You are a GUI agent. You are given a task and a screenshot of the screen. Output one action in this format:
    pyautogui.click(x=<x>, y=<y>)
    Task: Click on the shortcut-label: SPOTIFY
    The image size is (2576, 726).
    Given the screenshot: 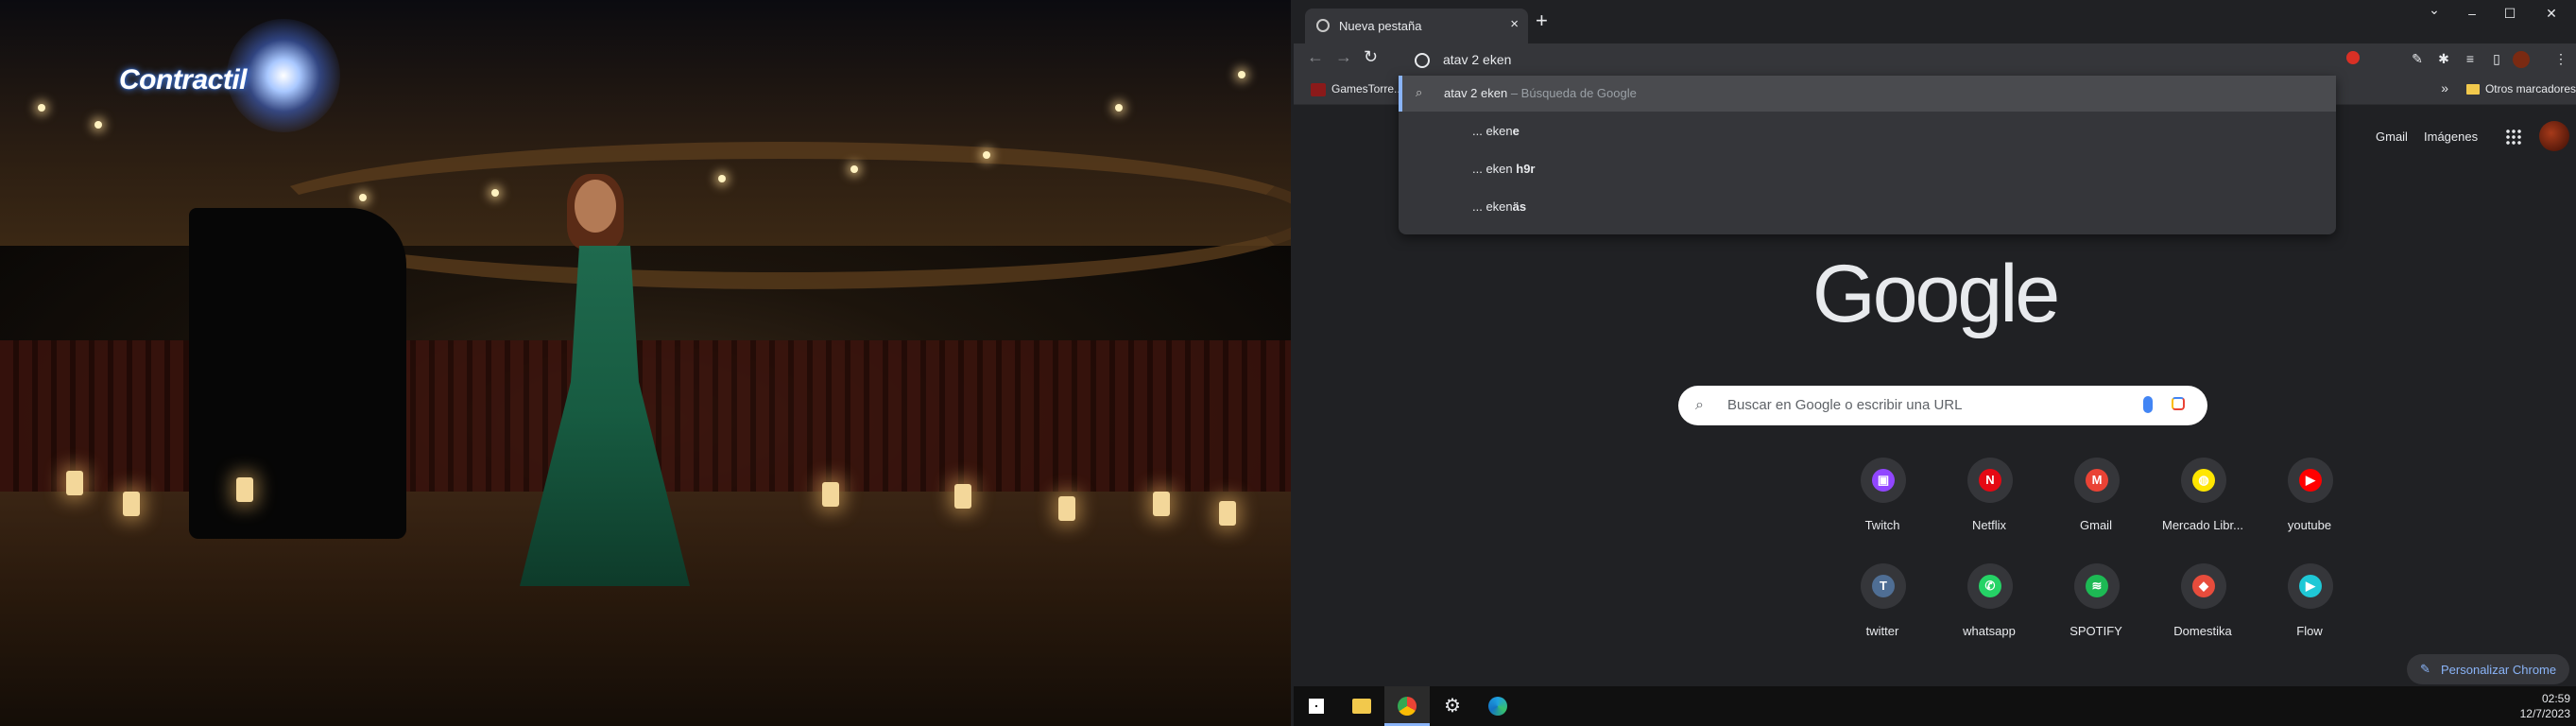 What is the action you would take?
    pyautogui.click(x=2095, y=631)
    